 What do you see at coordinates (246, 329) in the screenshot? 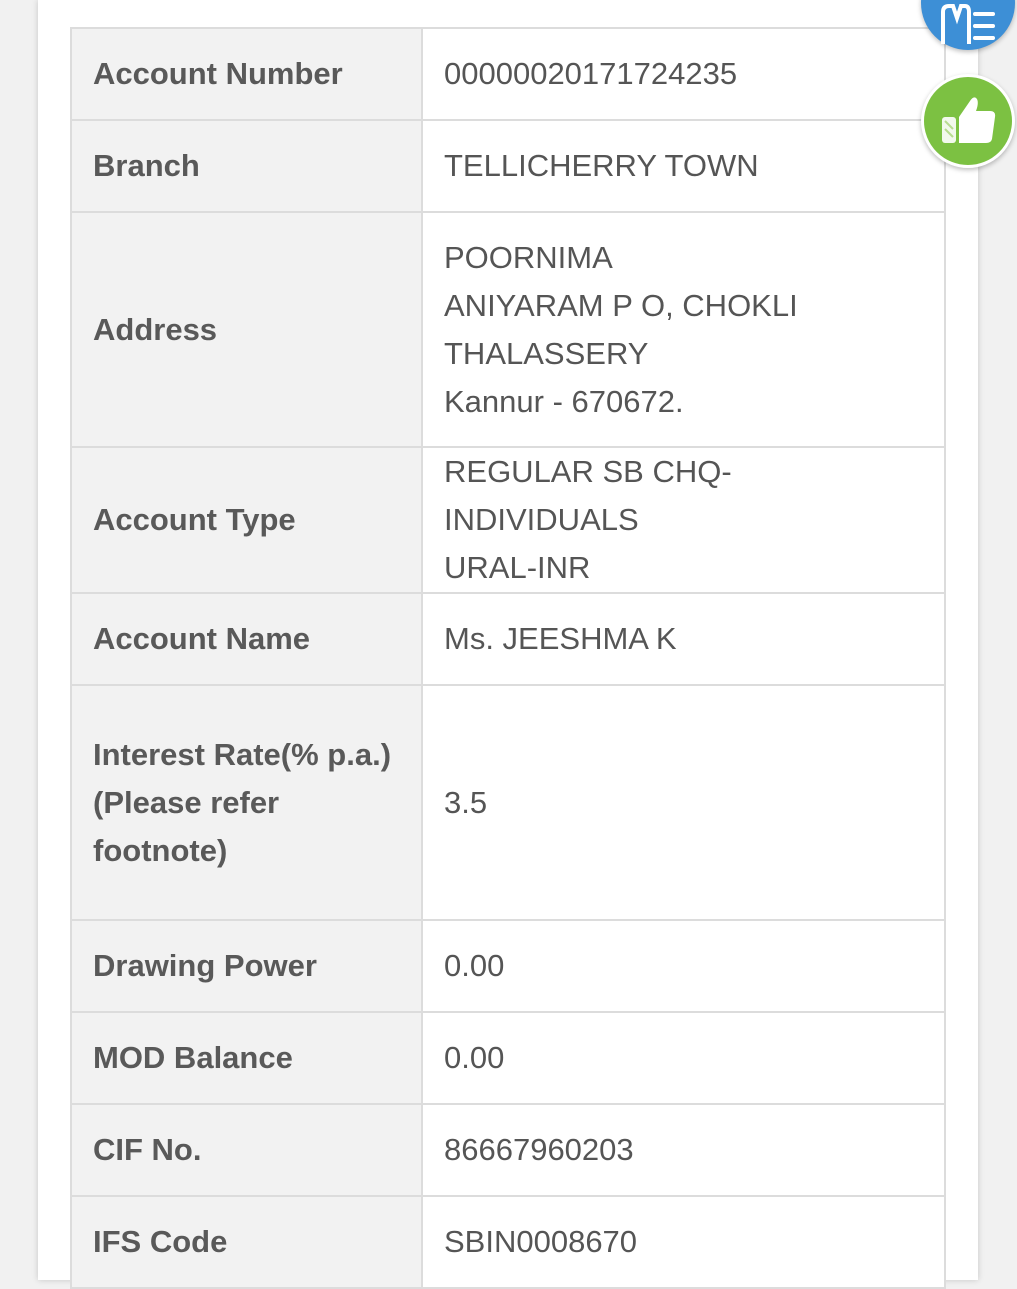
I see `row-label-address: Address` at bounding box center [246, 329].